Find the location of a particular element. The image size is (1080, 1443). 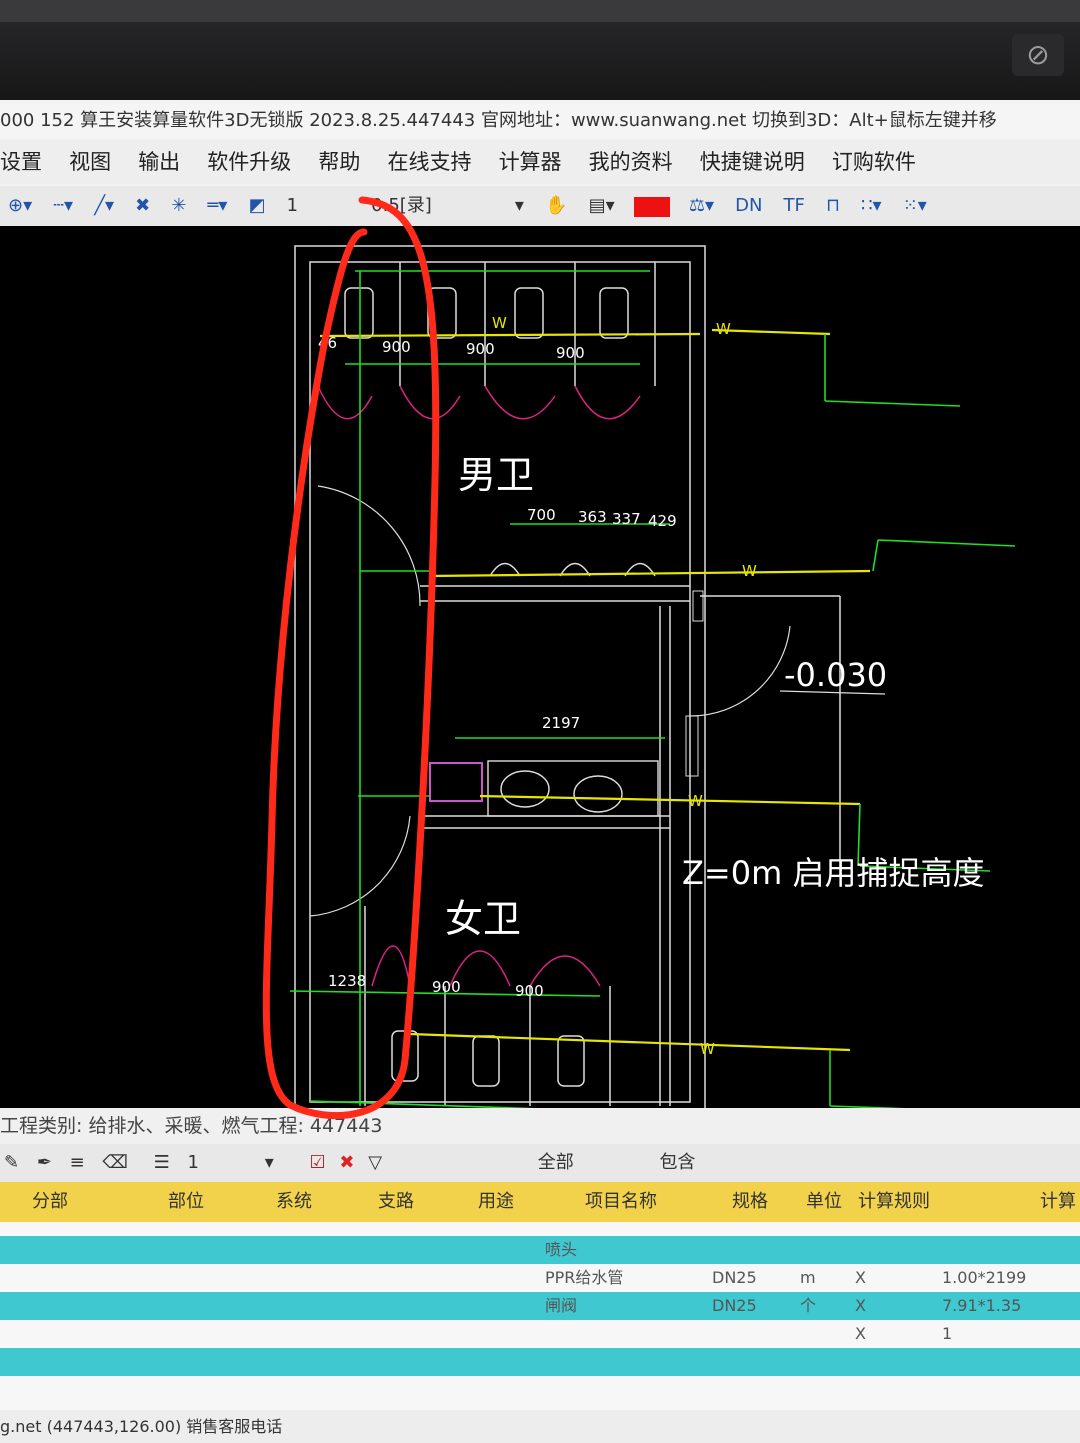

color-swatch is located at coordinates (651, 206).